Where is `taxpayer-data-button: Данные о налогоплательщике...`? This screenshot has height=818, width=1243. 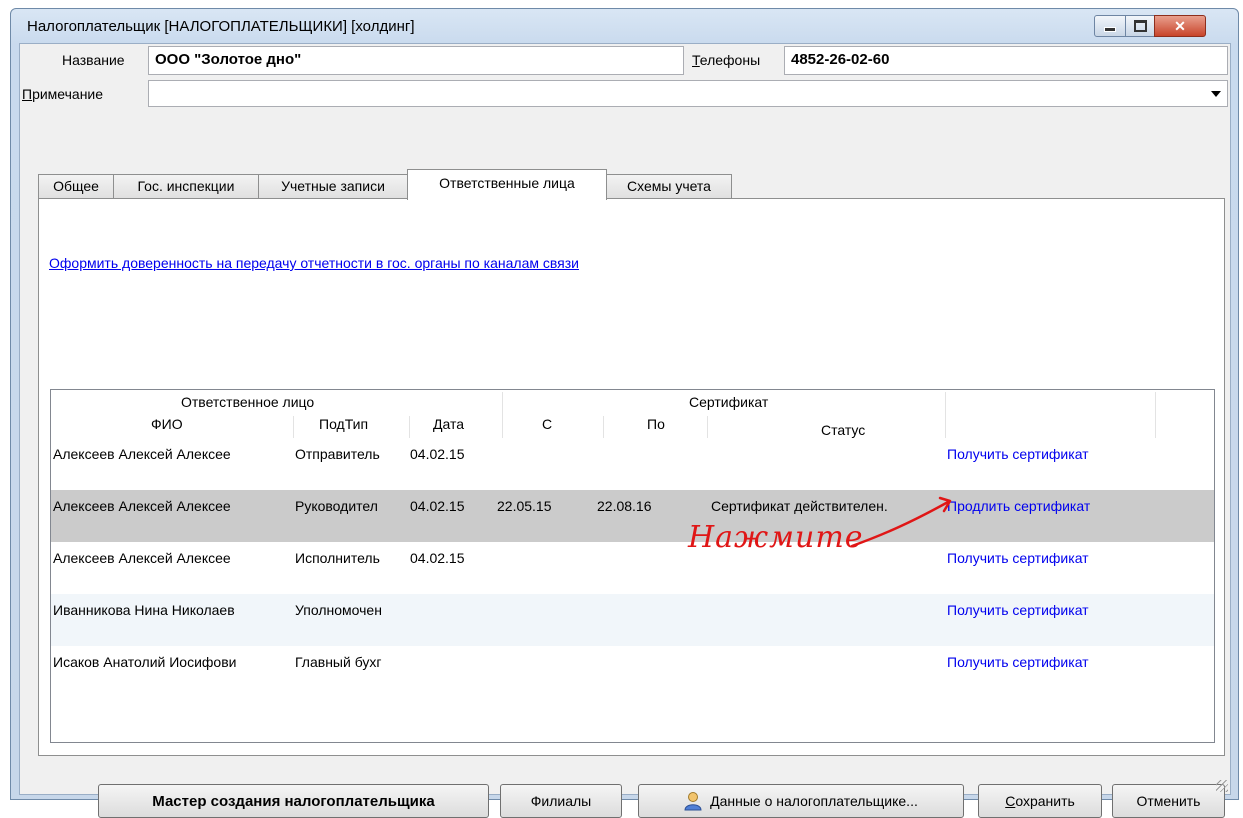 taxpayer-data-button: Данные о налогоплательщике... is located at coordinates (801, 801).